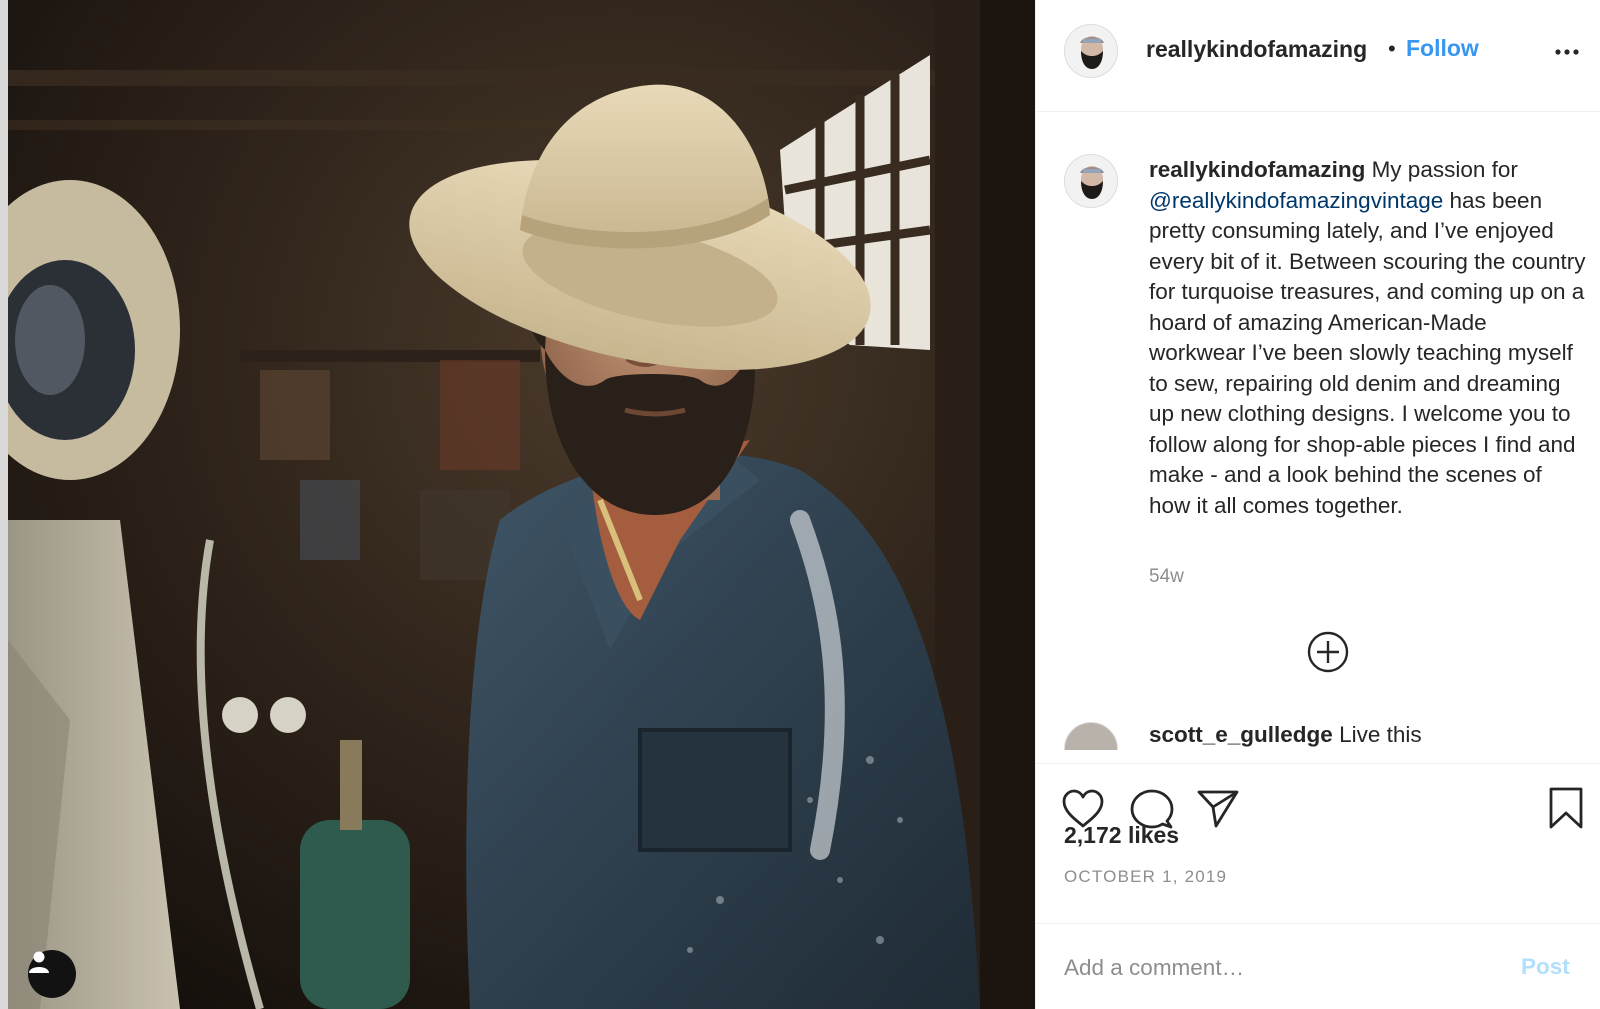 This screenshot has width=1600, height=1009. What do you see at coordinates (1091, 736) in the screenshot?
I see `commenter-avatar` at bounding box center [1091, 736].